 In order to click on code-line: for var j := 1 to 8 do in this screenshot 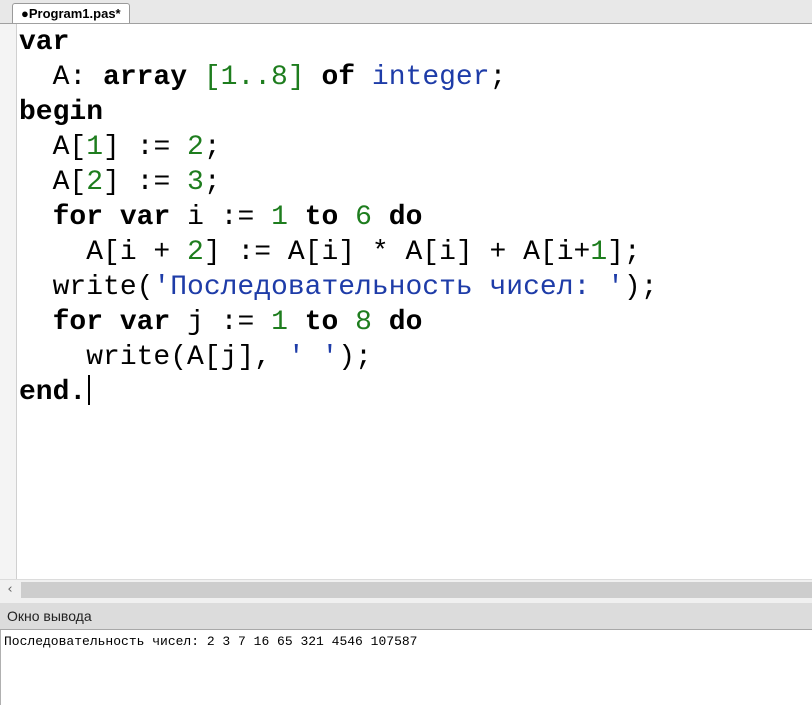, I will do `click(338, 322)`.